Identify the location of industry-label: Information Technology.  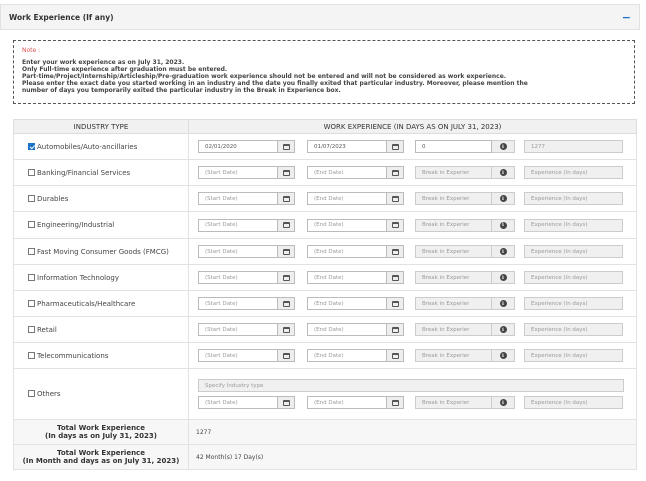
(78, 277).